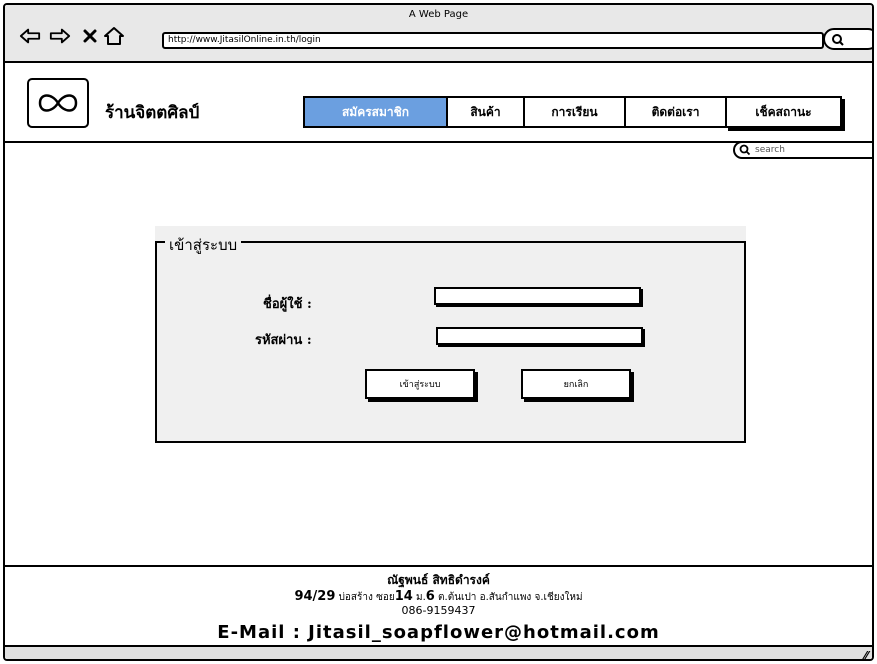  Describe the element at coordinates (537, 296) in the screenshot. I see `username-field` at that location.